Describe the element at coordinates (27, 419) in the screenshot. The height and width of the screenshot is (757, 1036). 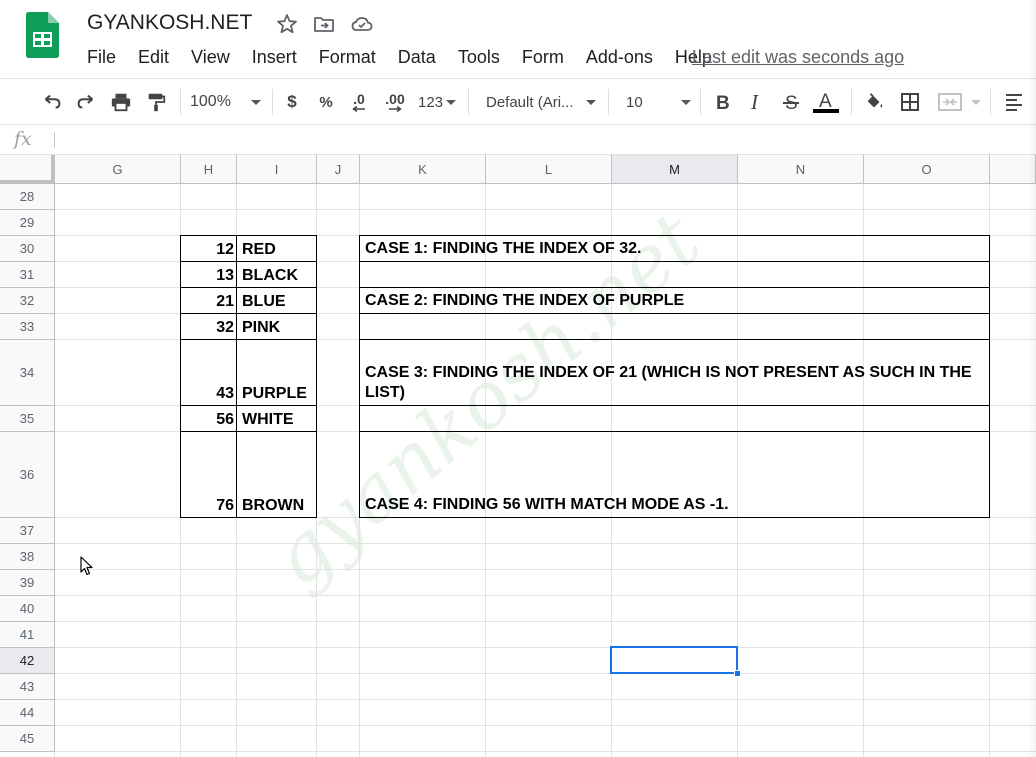
I see `row-header-35: 35` at that location.